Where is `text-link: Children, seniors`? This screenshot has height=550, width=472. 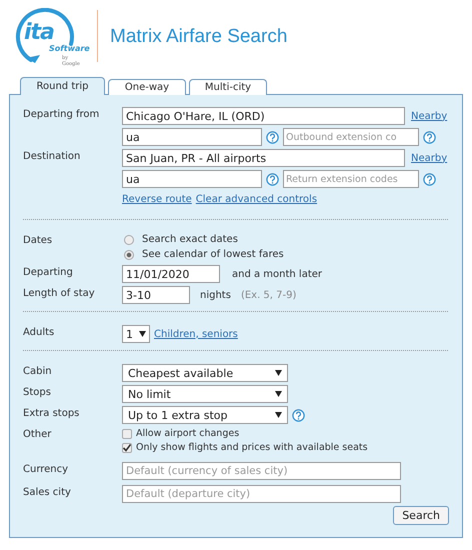
text-link: Children, seniors is located at coordinates (196, 334).